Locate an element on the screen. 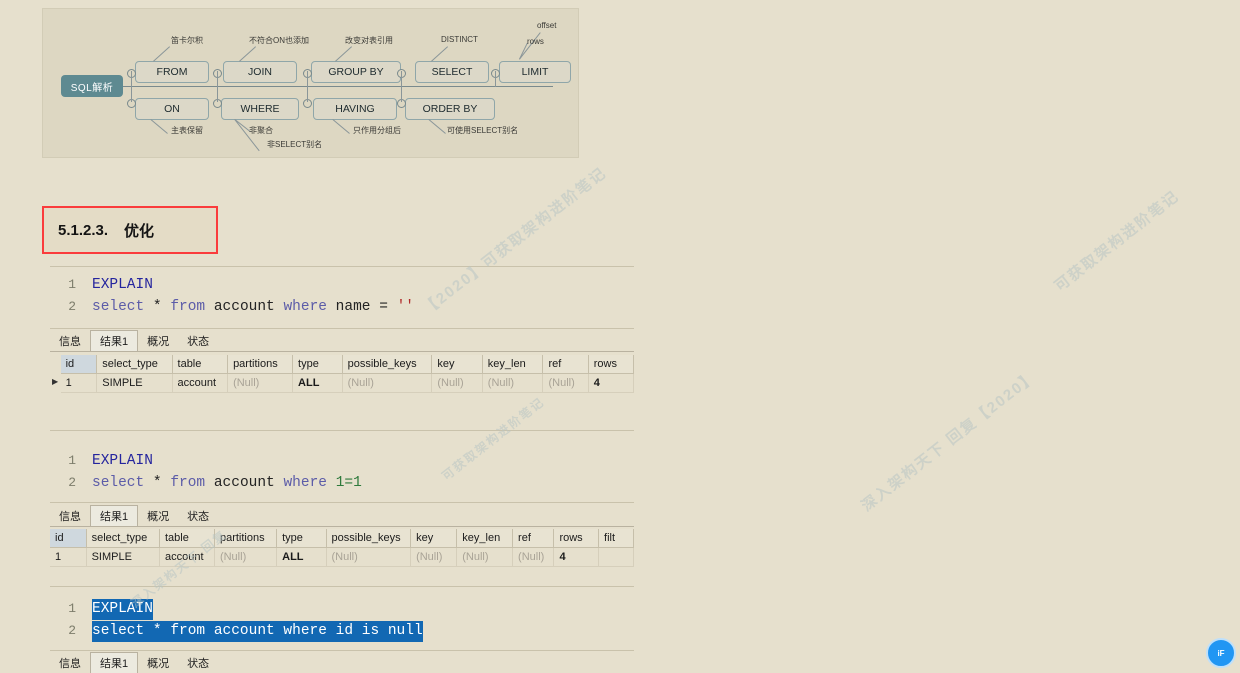 The height and width of the screenshot is (673, 1240). result-tabs-2: 信息 结果1 概况 状态 is located at coordinates (134, 515).